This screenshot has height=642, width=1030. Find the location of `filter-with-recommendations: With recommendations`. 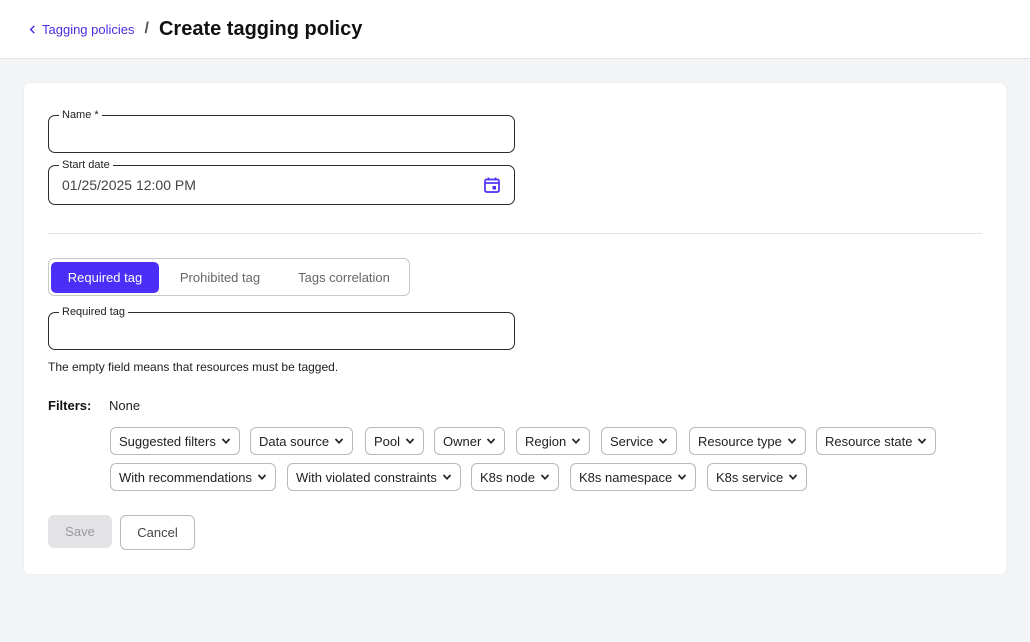

filter-with-recommendations: With recommendations is located at coordinates (193, 477).